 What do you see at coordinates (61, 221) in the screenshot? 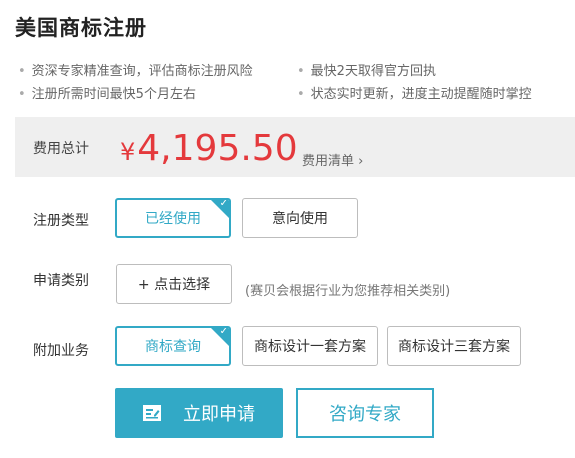
I see `registration-type-label: 注册类型` at bounding box center [61, 221].